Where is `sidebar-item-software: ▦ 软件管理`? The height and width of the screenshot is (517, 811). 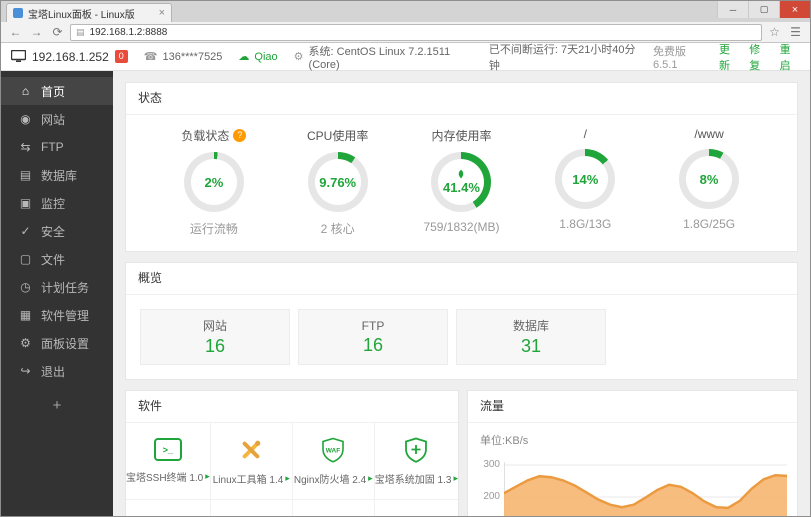 sidebar-item-software: ▦ 软件管理 is located at coordinates (57, 315).